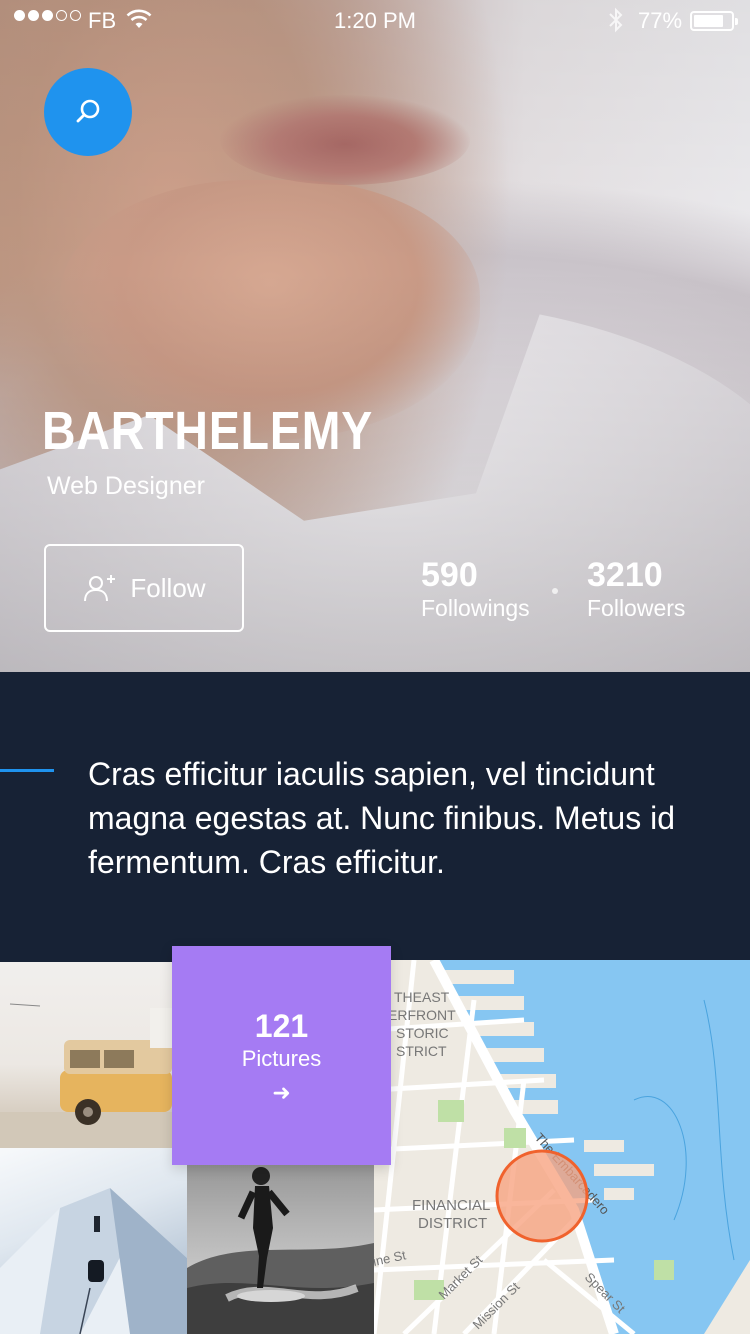 This screenshot has height=1334, width=750. Describe the element at coordinates (736, 21) in the screenshot. I see `battery-nub` at that location.